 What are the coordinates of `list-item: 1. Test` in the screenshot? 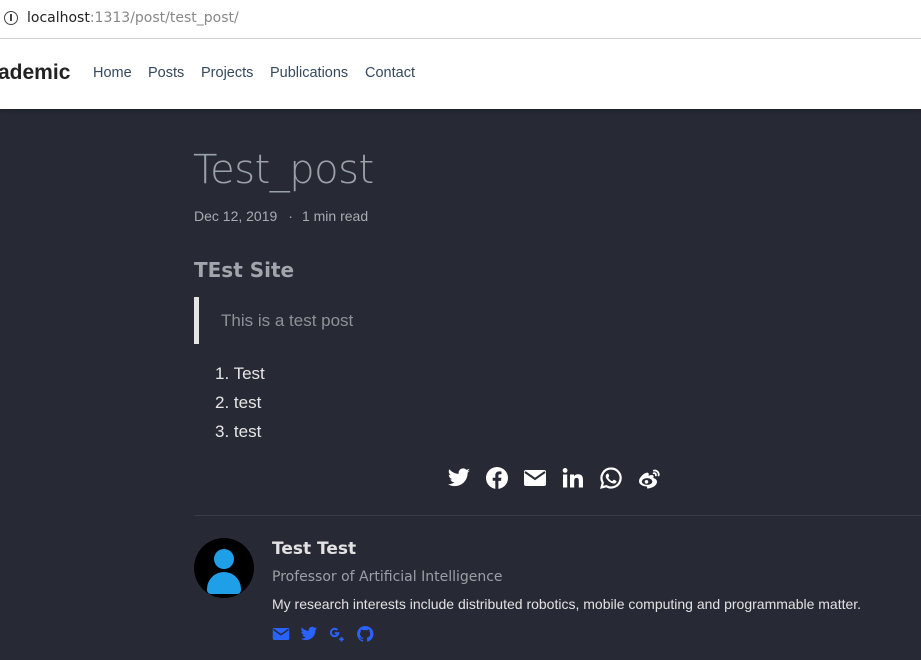 It's located at (240, 373).